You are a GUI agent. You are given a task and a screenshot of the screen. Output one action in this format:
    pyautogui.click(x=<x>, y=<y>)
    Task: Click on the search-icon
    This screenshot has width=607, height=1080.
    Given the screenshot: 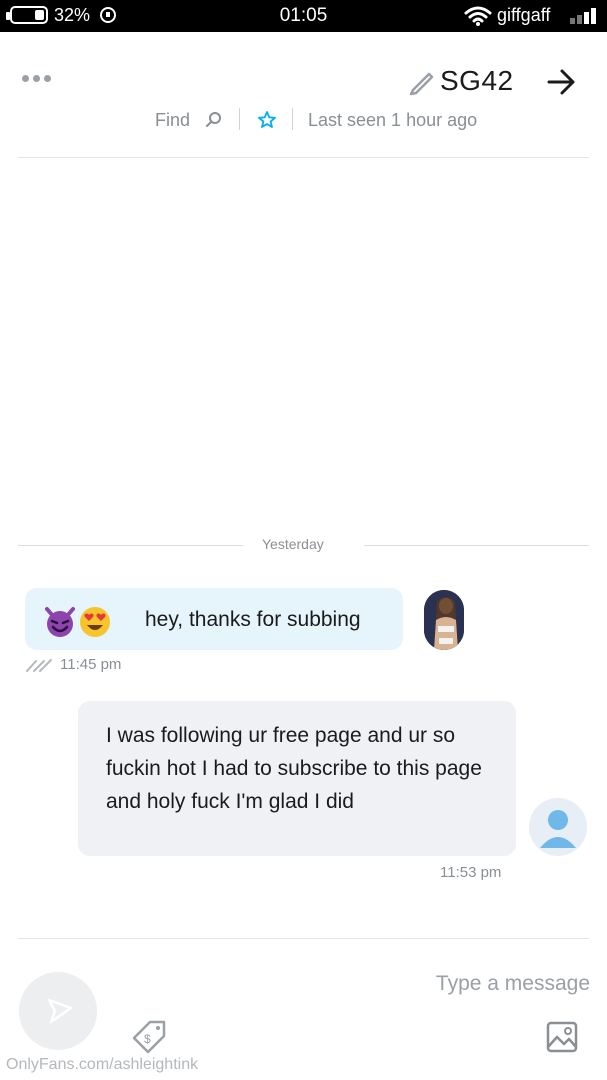 What is the action you would take?
    pyautogui.click(x=214, y=120)
    